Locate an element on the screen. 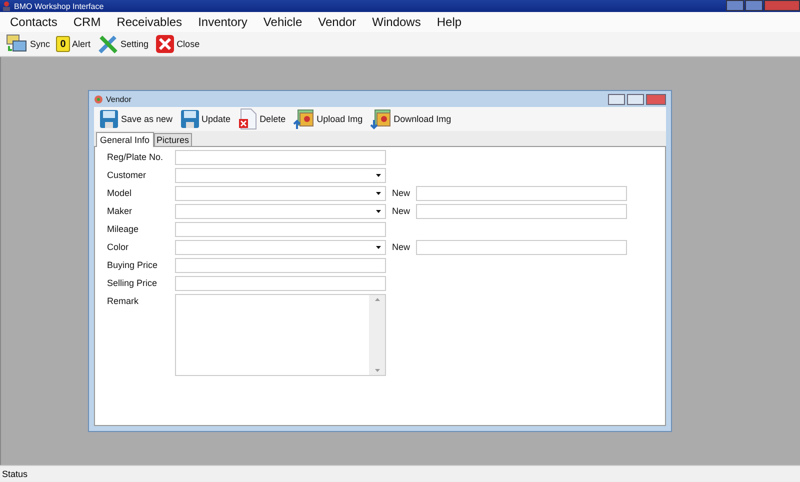 This screenshot has height=482, width=800. field-label: Selling Price is located at coordinates (132, 283).